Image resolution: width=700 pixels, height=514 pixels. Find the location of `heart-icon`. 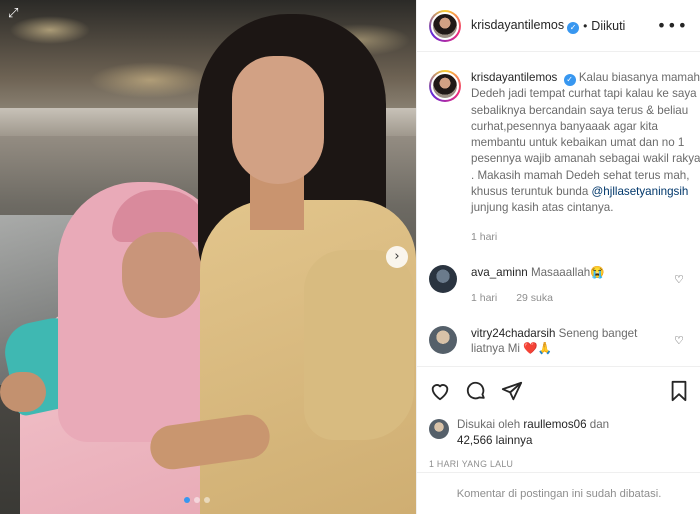

heart-icon is located at coordinates (440, 391).